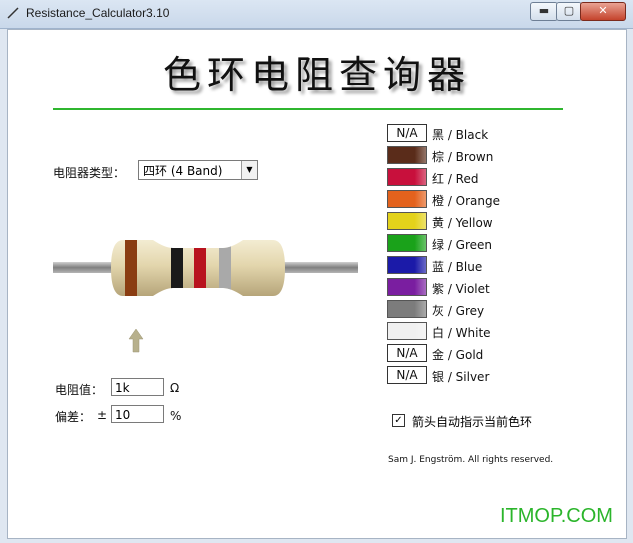 This screenshot has width=633, height=543. What do you see at coordinates (458, 355) in the screenshot?
I see `color-name: 金 / Gold` at bounding box center [458, 355].